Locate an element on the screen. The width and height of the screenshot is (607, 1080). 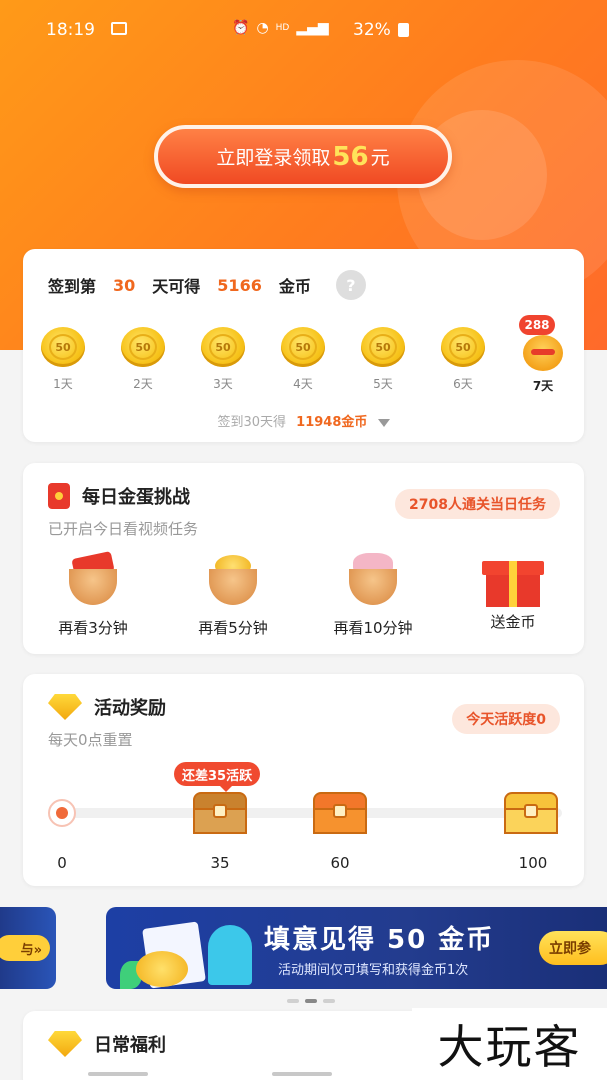
signin-day-1: 50 1天 is located at coordinates (63, 359).